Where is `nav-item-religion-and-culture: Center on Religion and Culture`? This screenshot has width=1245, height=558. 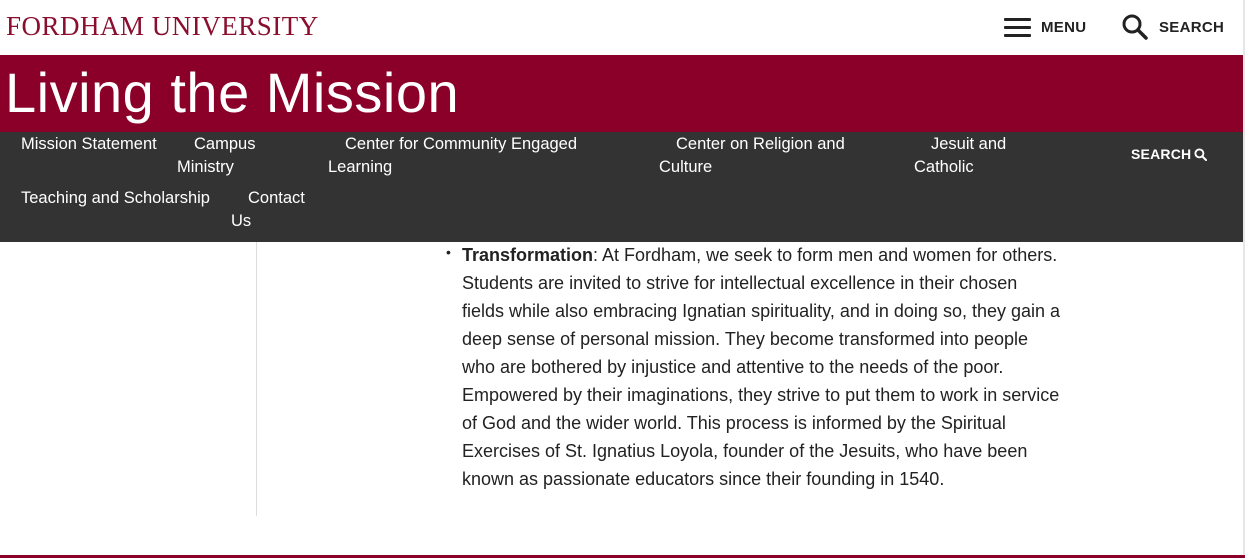
nav-item-religion-and-culture: Center on Religion and Culture is located at coordinates (752, 156).